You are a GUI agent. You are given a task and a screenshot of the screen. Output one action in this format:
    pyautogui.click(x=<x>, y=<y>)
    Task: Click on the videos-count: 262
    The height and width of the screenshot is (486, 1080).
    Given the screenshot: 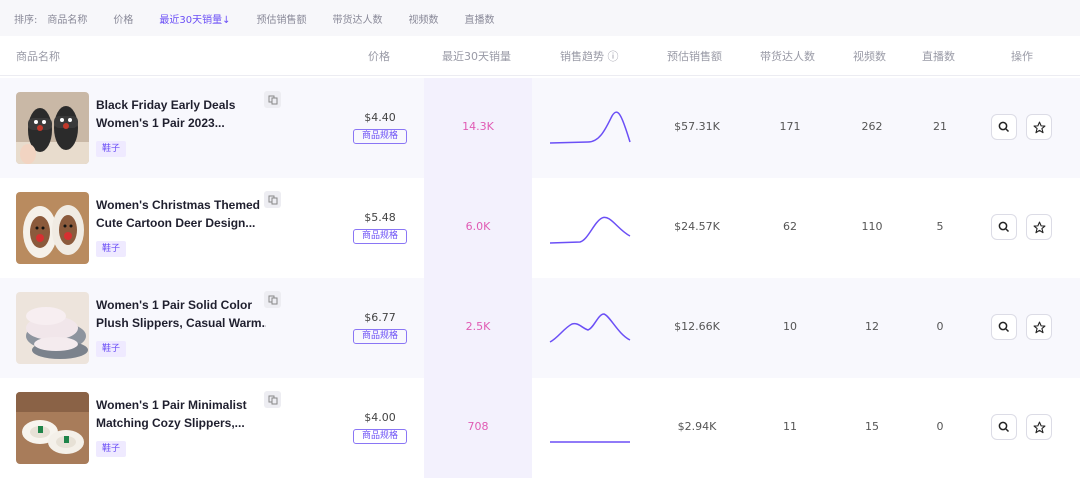 What is the action you would take?
    pyautogui.click(x=872, y=126)
    